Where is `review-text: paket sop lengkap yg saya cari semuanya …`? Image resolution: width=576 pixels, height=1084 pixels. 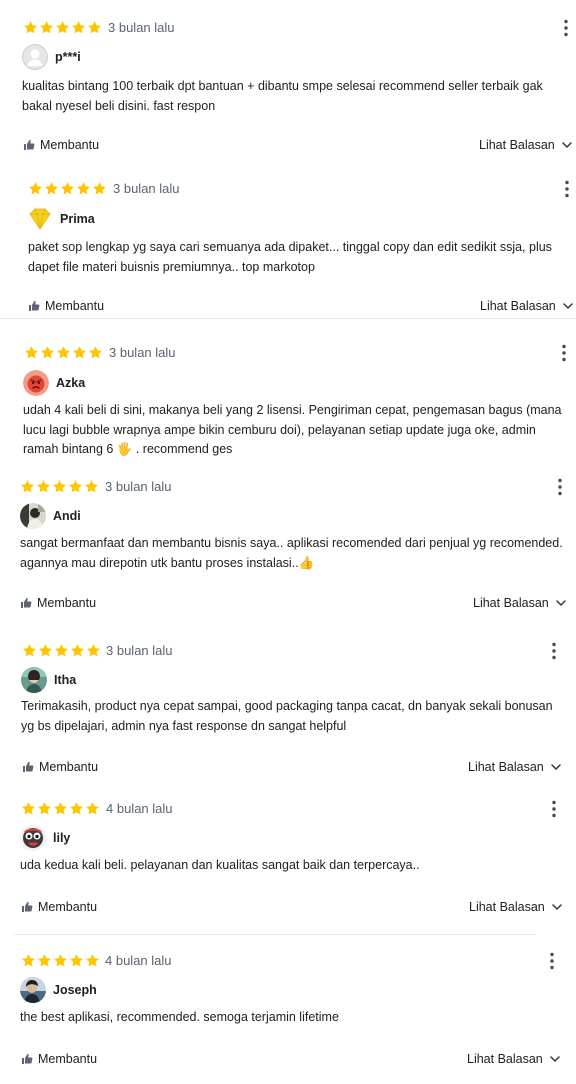 review-text: paket sop lengkap yg saya cari semuanya … is located at coordinates (290, 257).